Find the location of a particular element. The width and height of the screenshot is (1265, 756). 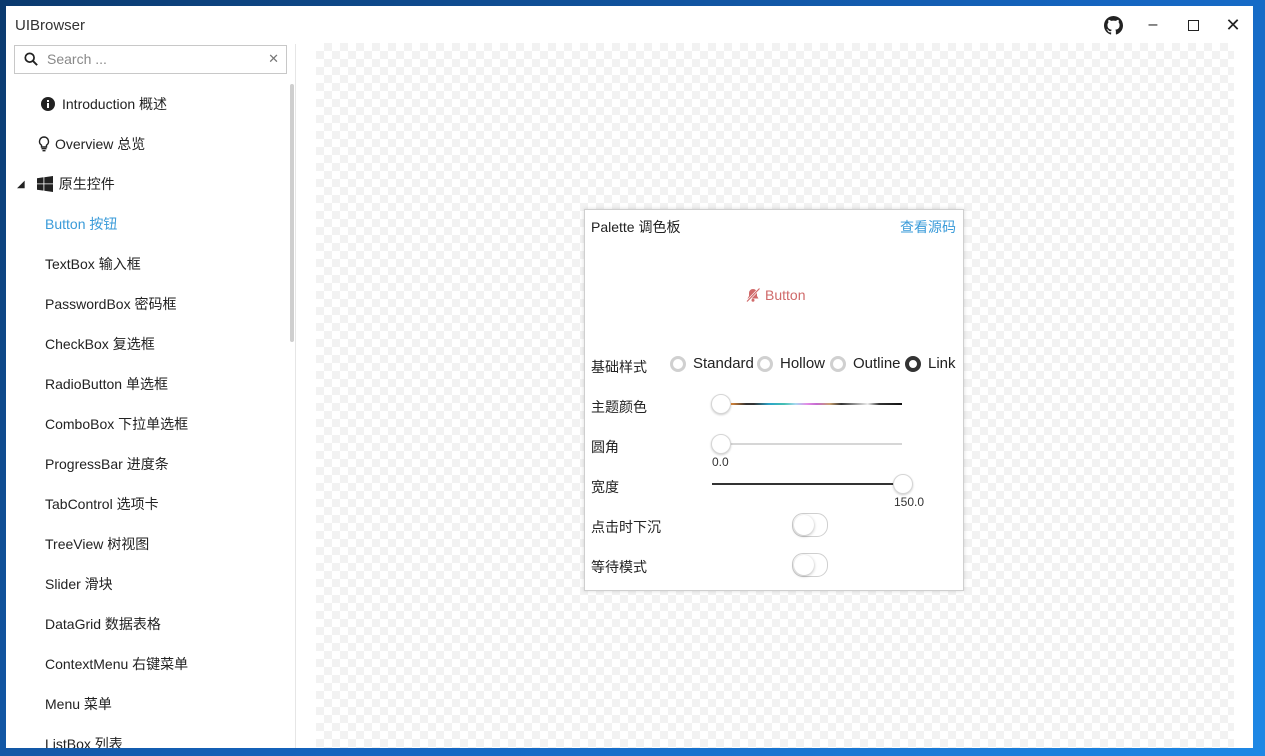

sidebar-item: Slider 滑块 is located at coordinates (165, 584).